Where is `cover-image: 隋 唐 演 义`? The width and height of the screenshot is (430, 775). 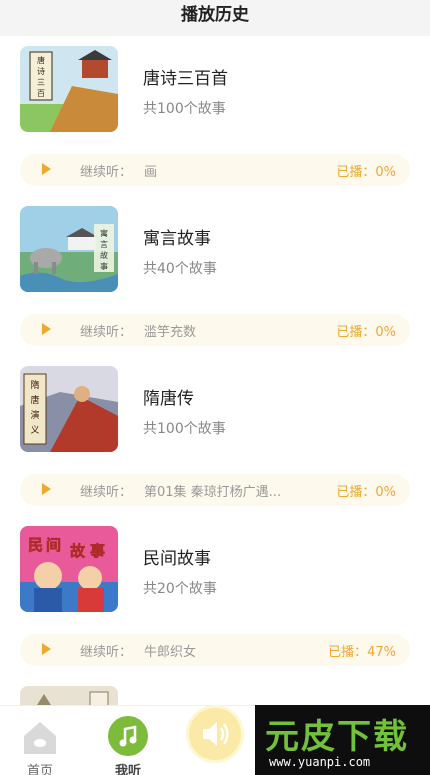 cover-image: 隋 唐 演 义 is located at coordinates (69, 409).